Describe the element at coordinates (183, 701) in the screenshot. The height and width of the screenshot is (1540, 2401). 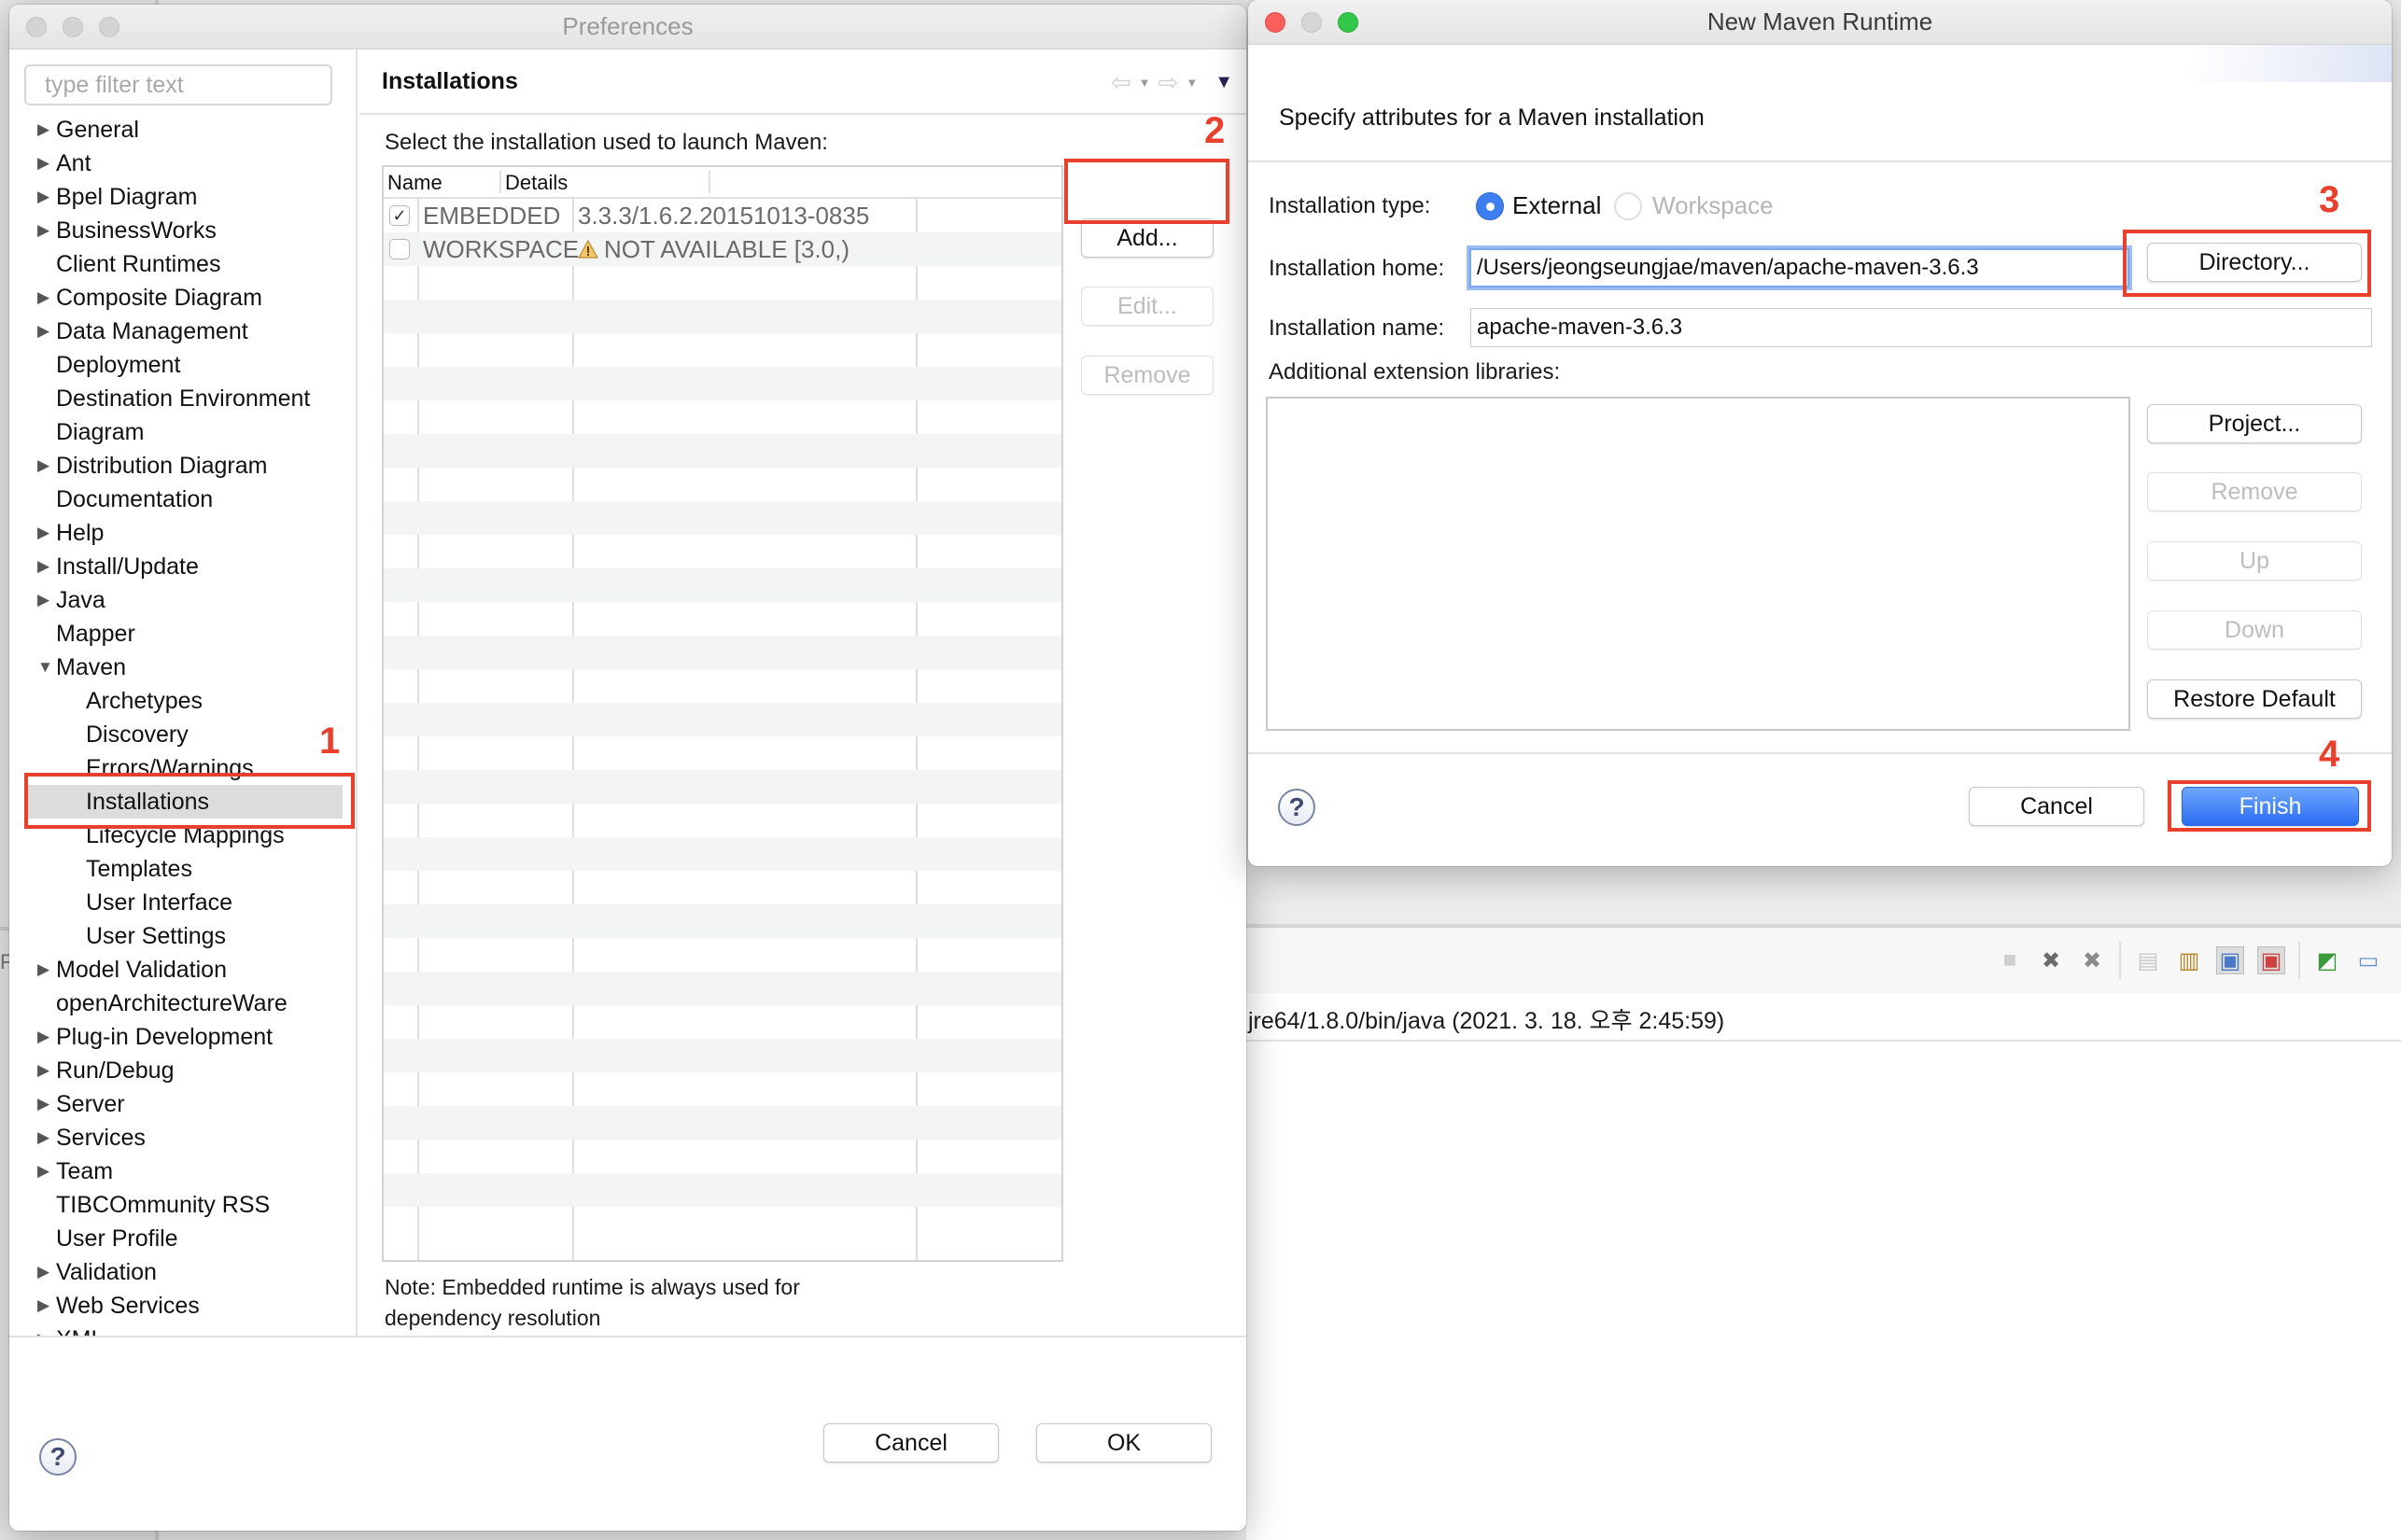
I see `tree-item: Archetypes` at that location.